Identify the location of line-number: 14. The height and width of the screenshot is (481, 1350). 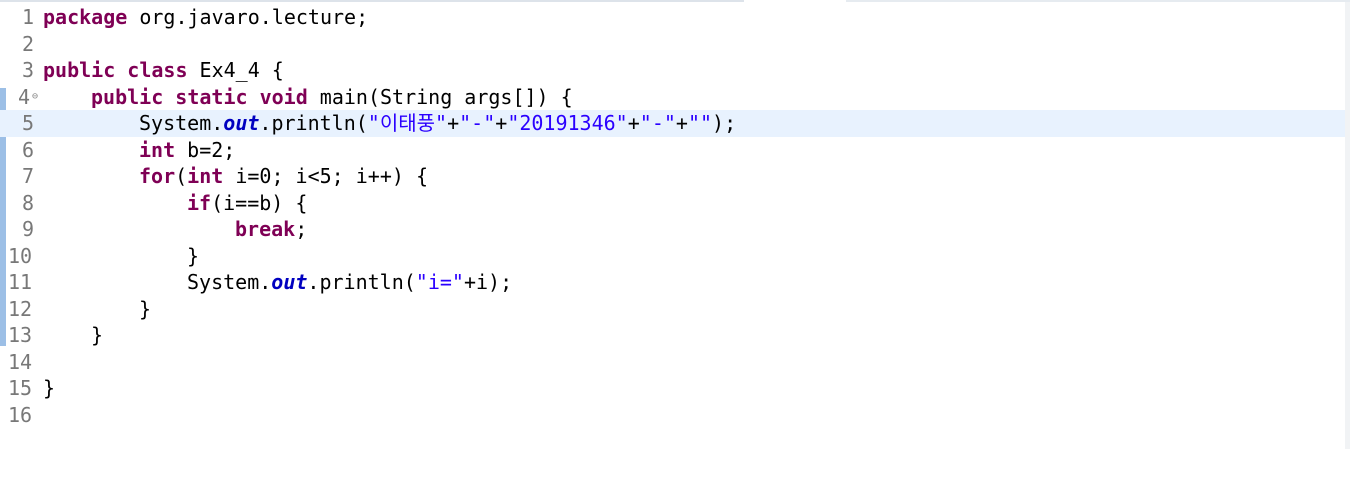
(20, 361).